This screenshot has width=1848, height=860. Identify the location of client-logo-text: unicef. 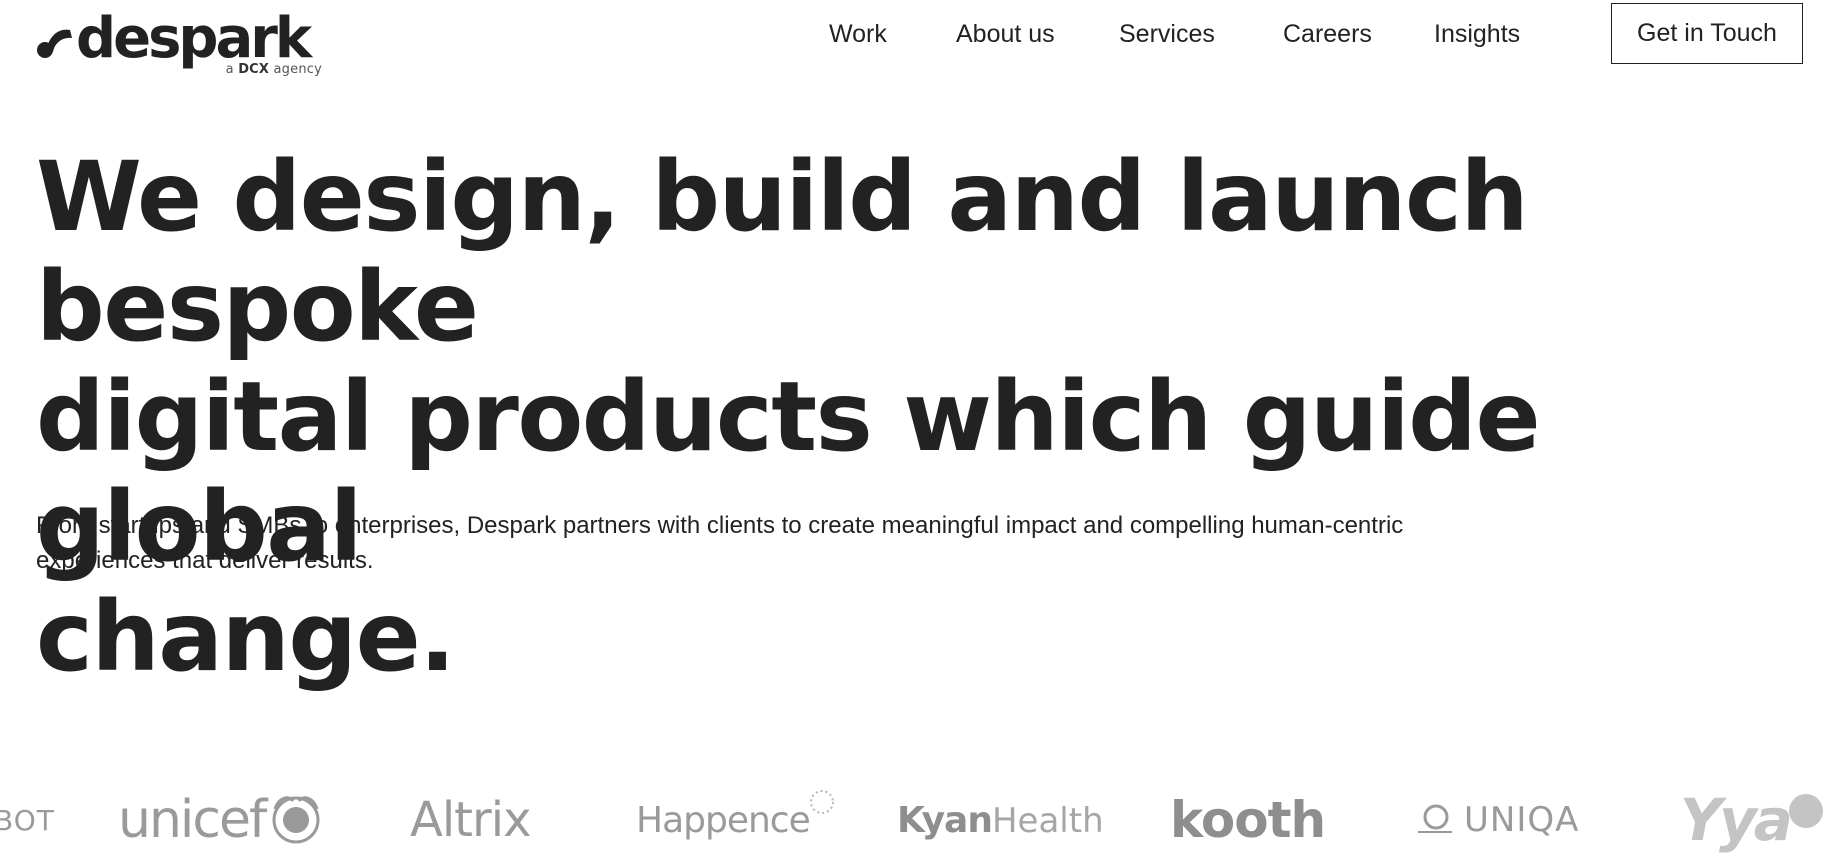
(192, 820).